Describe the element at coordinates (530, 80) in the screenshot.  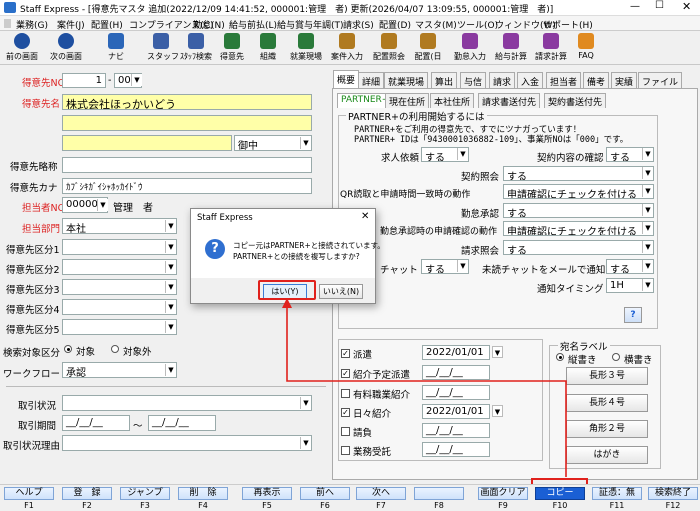
I see `tab-nyukin: 入金` at that location.